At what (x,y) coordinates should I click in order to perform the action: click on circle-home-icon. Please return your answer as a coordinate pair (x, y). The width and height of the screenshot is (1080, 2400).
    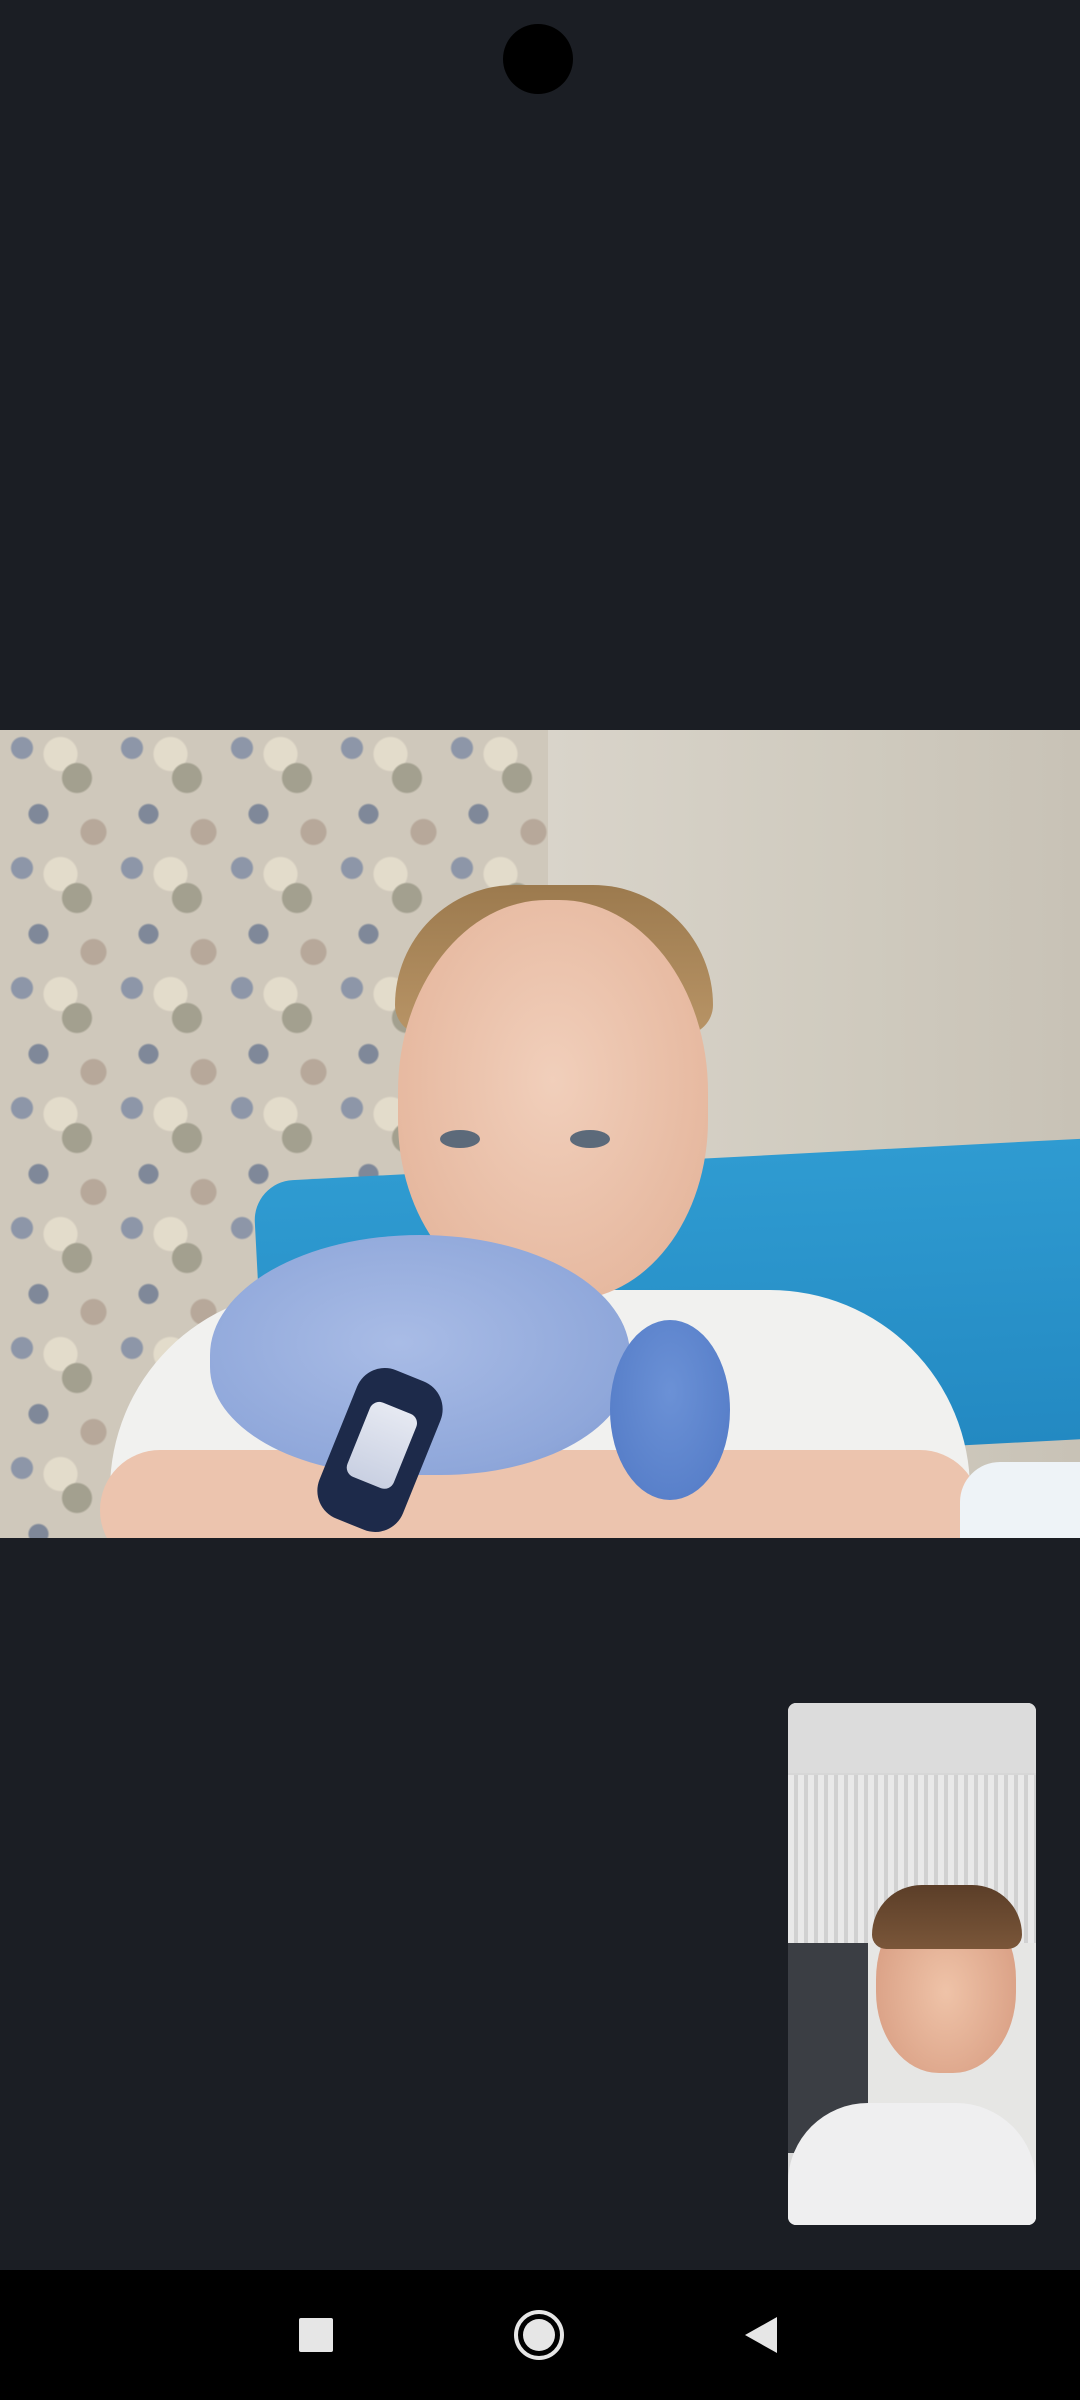
    Looking at the image, I should click on (539, 2335).